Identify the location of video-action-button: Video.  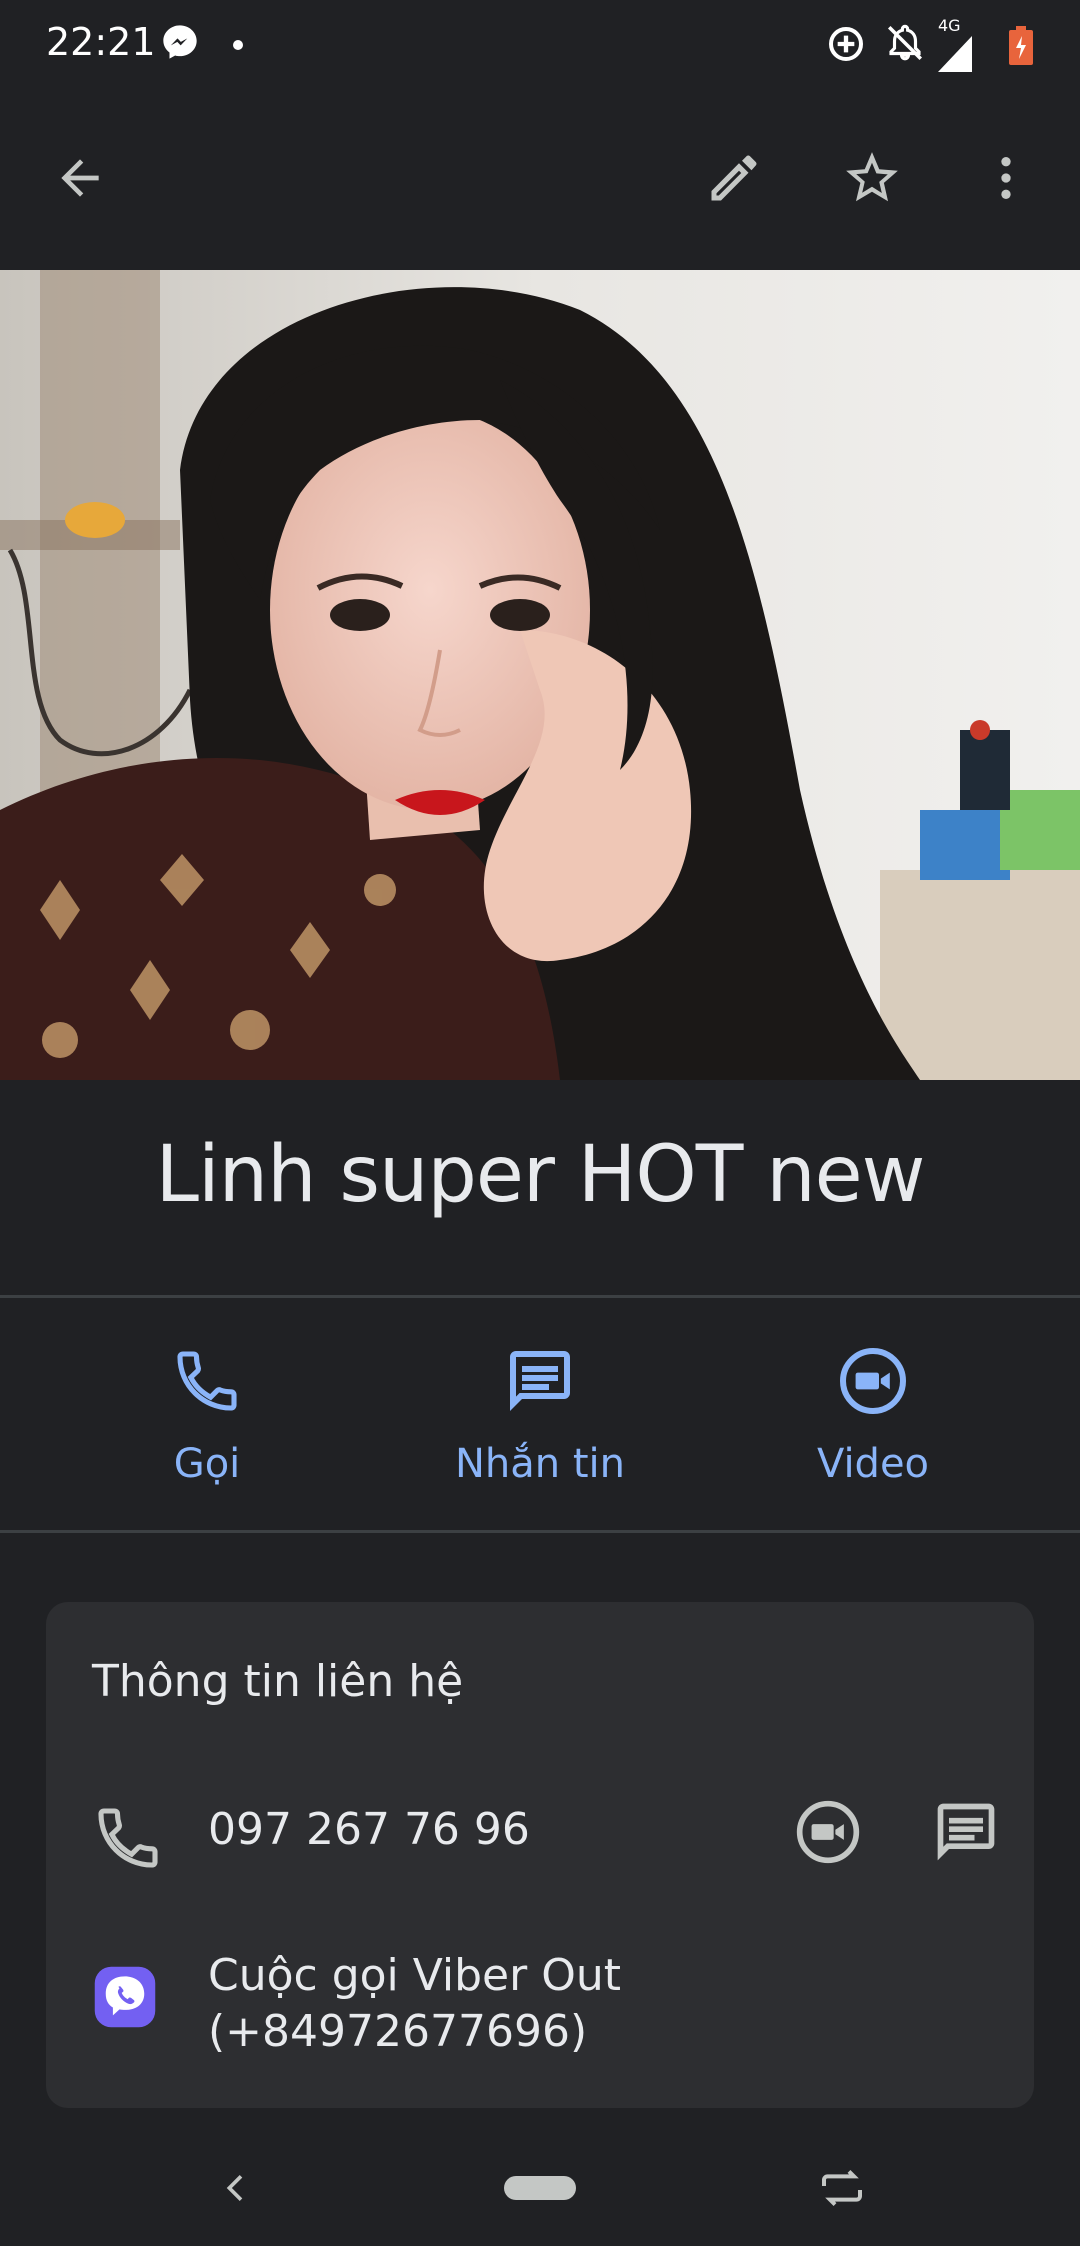
(873, 1414).